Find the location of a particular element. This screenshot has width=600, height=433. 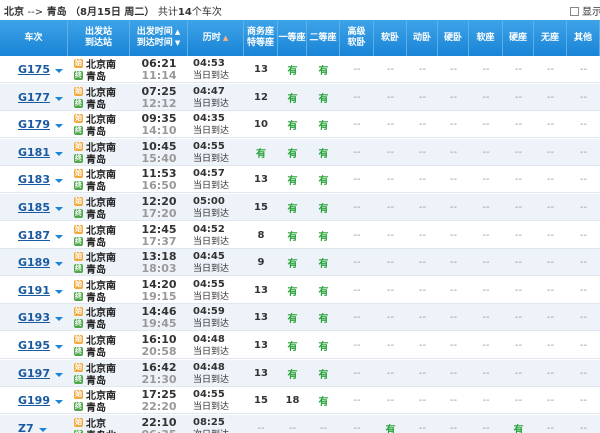

train-number-cell: Z7 is located at coordinates (34, 424).